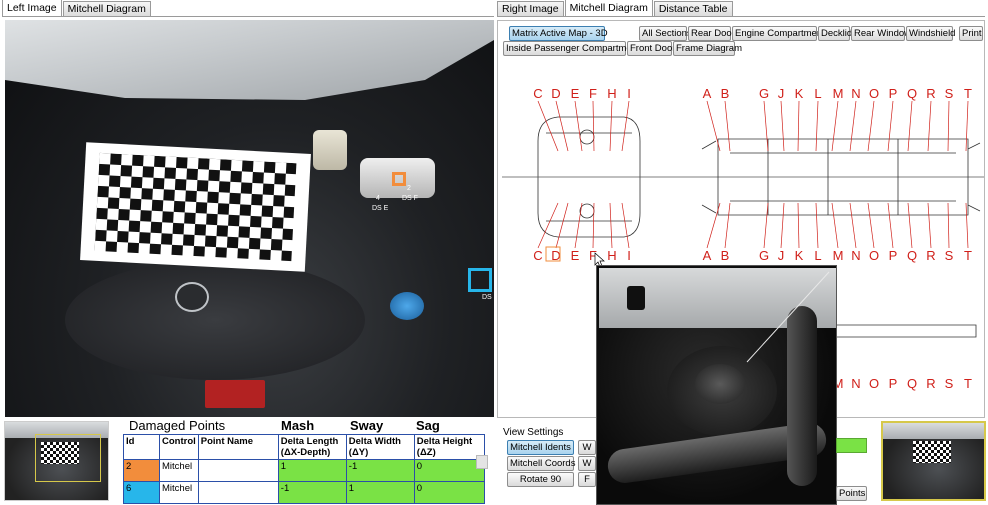 Image resolution: width=988 pixels, height=505 pixels. I want to click on col-id: Id, so click(141, 447).